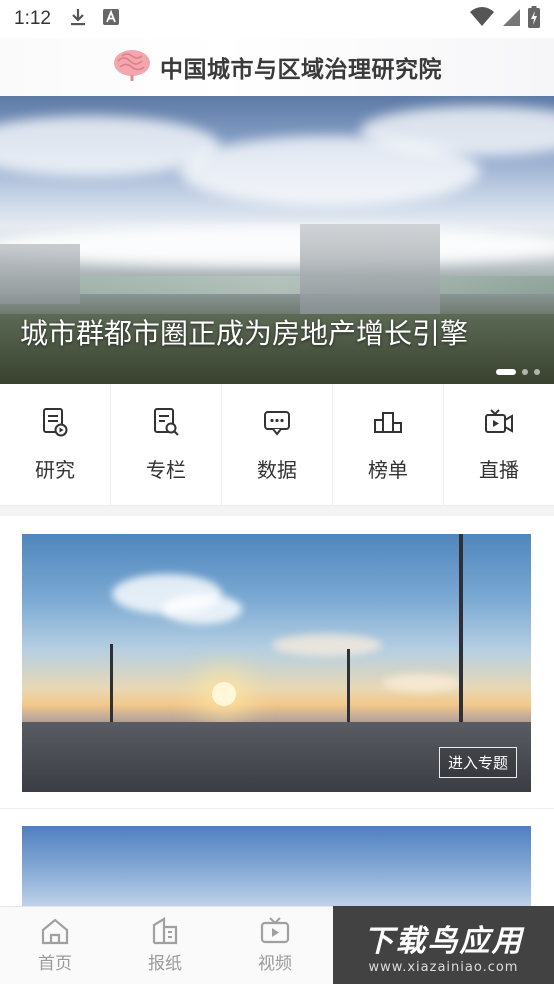 Image resolution: width=554 pixels, height=984 pixels. Describe the element at coordinates (443, 941) in the screenshot. I see `watermark-title: 下载鸟应用` at that location.